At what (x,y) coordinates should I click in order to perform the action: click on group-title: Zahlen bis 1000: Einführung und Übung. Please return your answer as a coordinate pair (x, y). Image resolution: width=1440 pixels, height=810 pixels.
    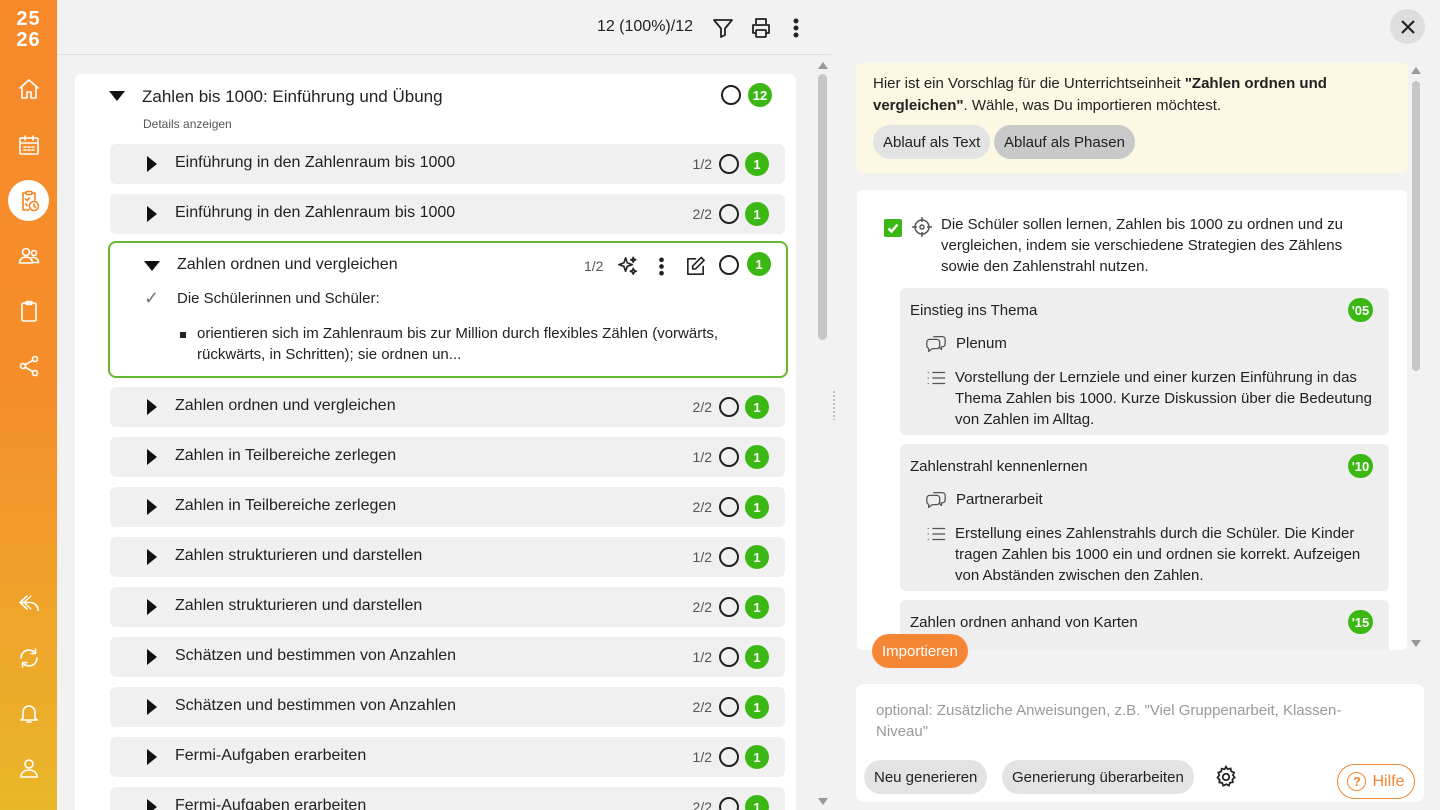
    Looking at the image, I should click on (292, 96).